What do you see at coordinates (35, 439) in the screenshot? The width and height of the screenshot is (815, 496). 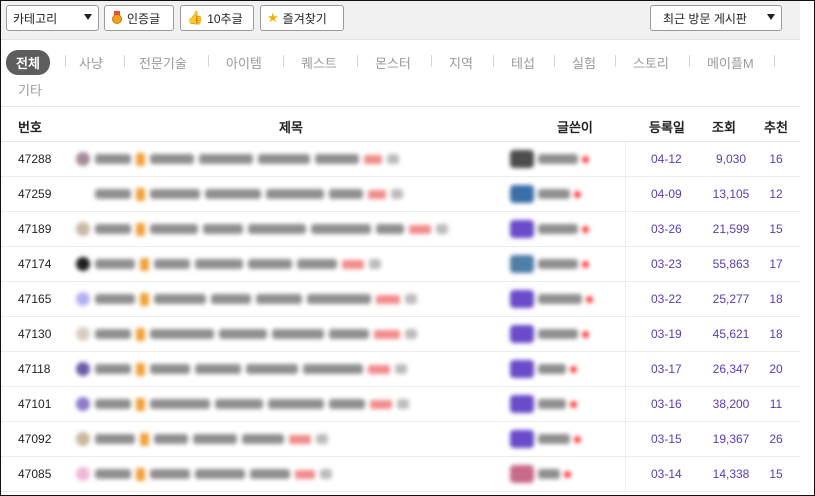 I see `post-number: 47092` at bounding box center [35, 439].